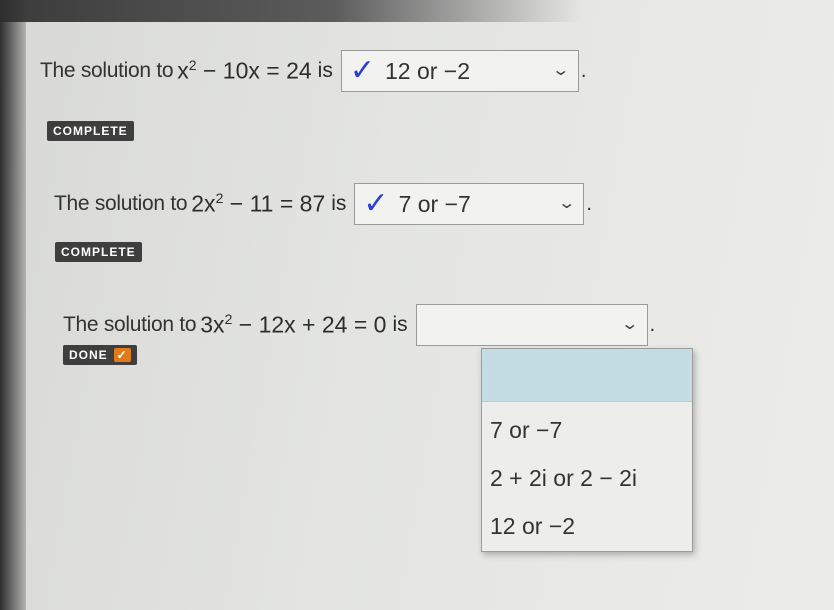  What do you see at coordinates (339, 203) in the screenshot?
I see `question-2-suffix: is` at bounding box center [339, 203].